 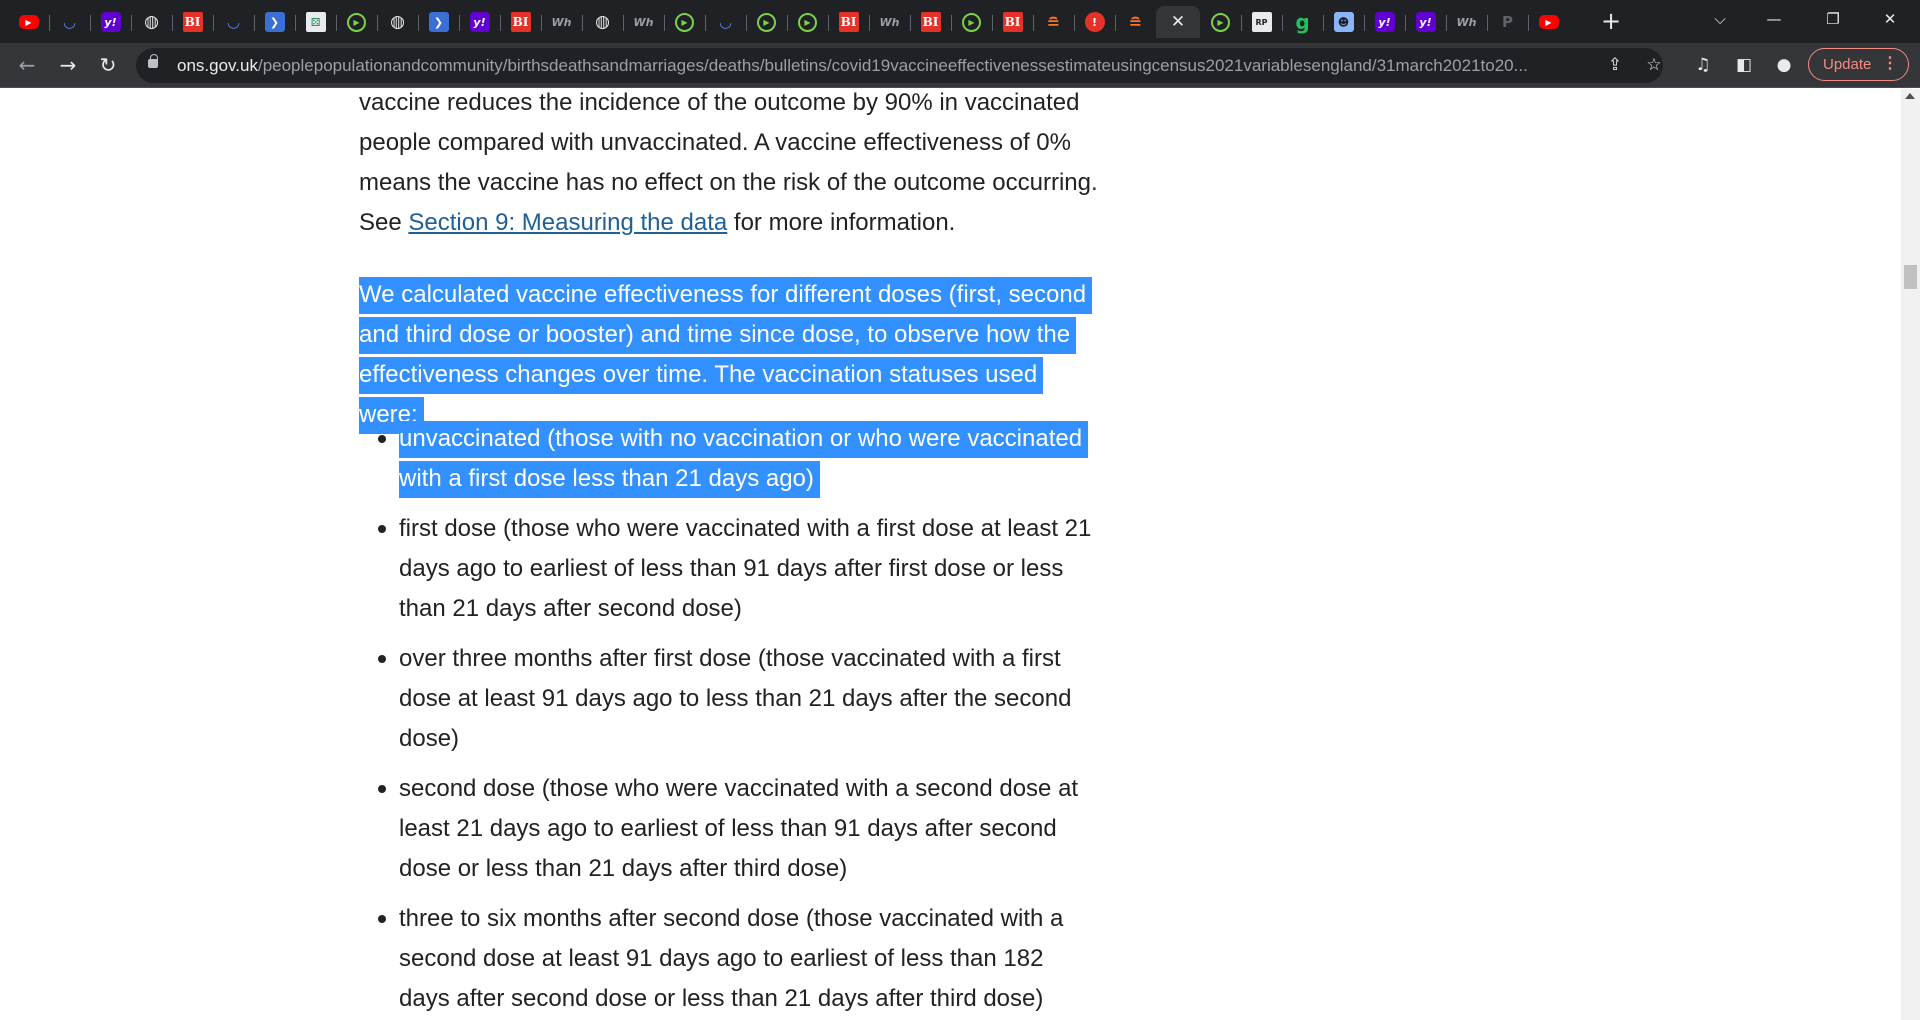 What do you see at coordinates (1890, 19) in the screenshot?
I see `close-window-button: ✕` at bounding box center [1890, 19].